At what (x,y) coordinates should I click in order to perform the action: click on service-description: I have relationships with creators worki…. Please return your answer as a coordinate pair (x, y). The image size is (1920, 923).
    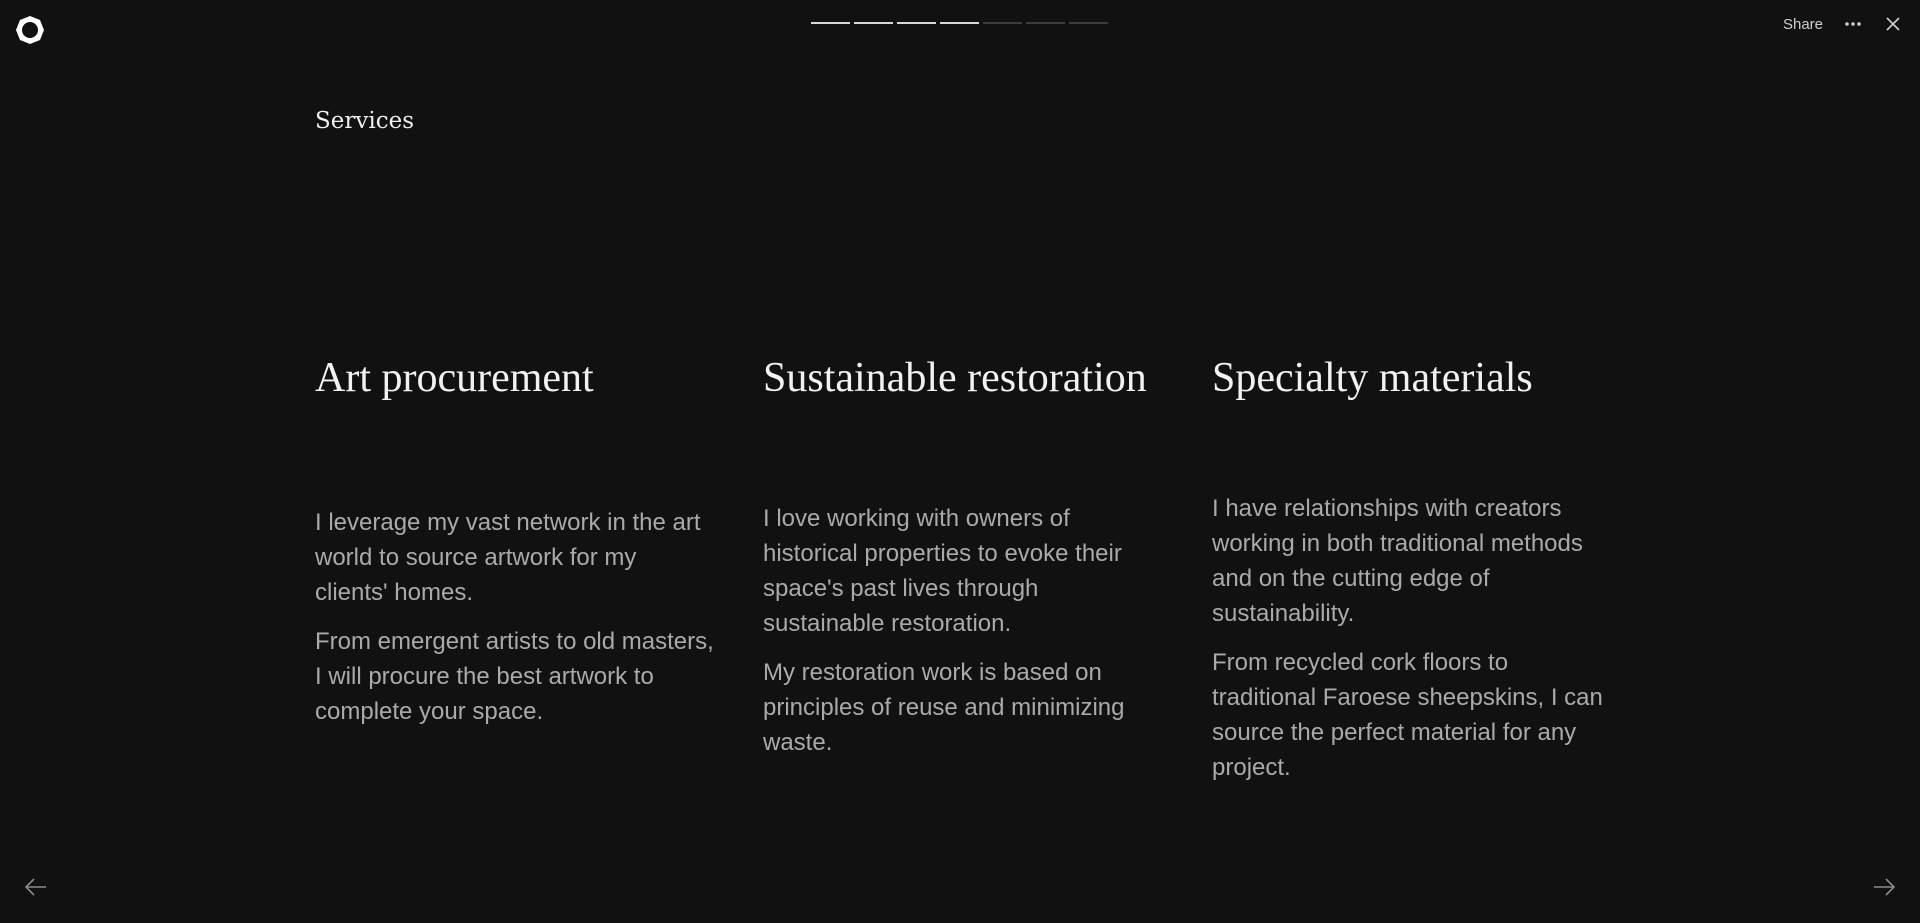
    Looking at the image, I should click on (1412, 645).